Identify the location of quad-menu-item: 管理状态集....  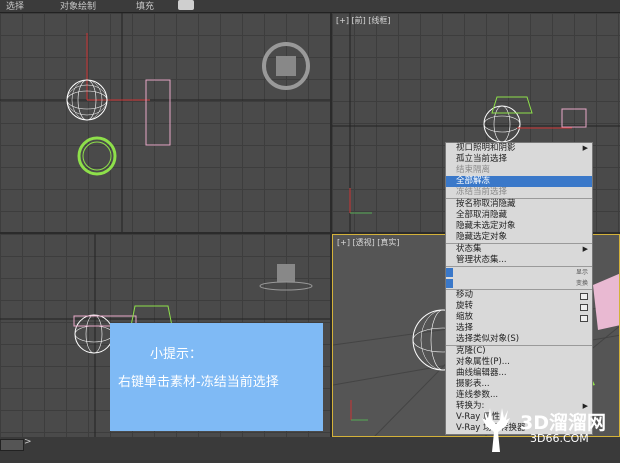
(519, 260).